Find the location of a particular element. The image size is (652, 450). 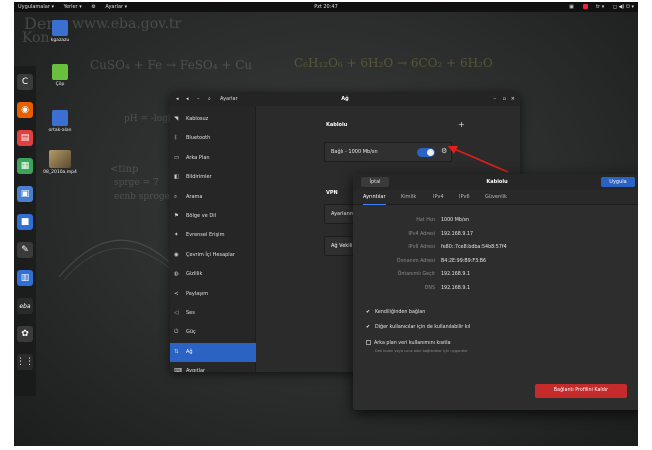

screen-icon: ▥ is located at coordinates (25, 278).